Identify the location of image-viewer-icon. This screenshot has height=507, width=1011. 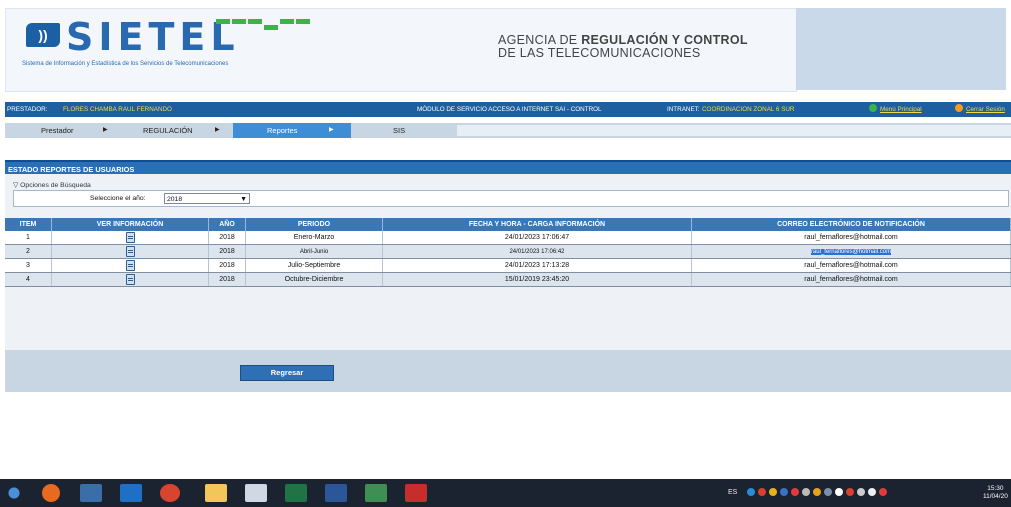
(376, 493).